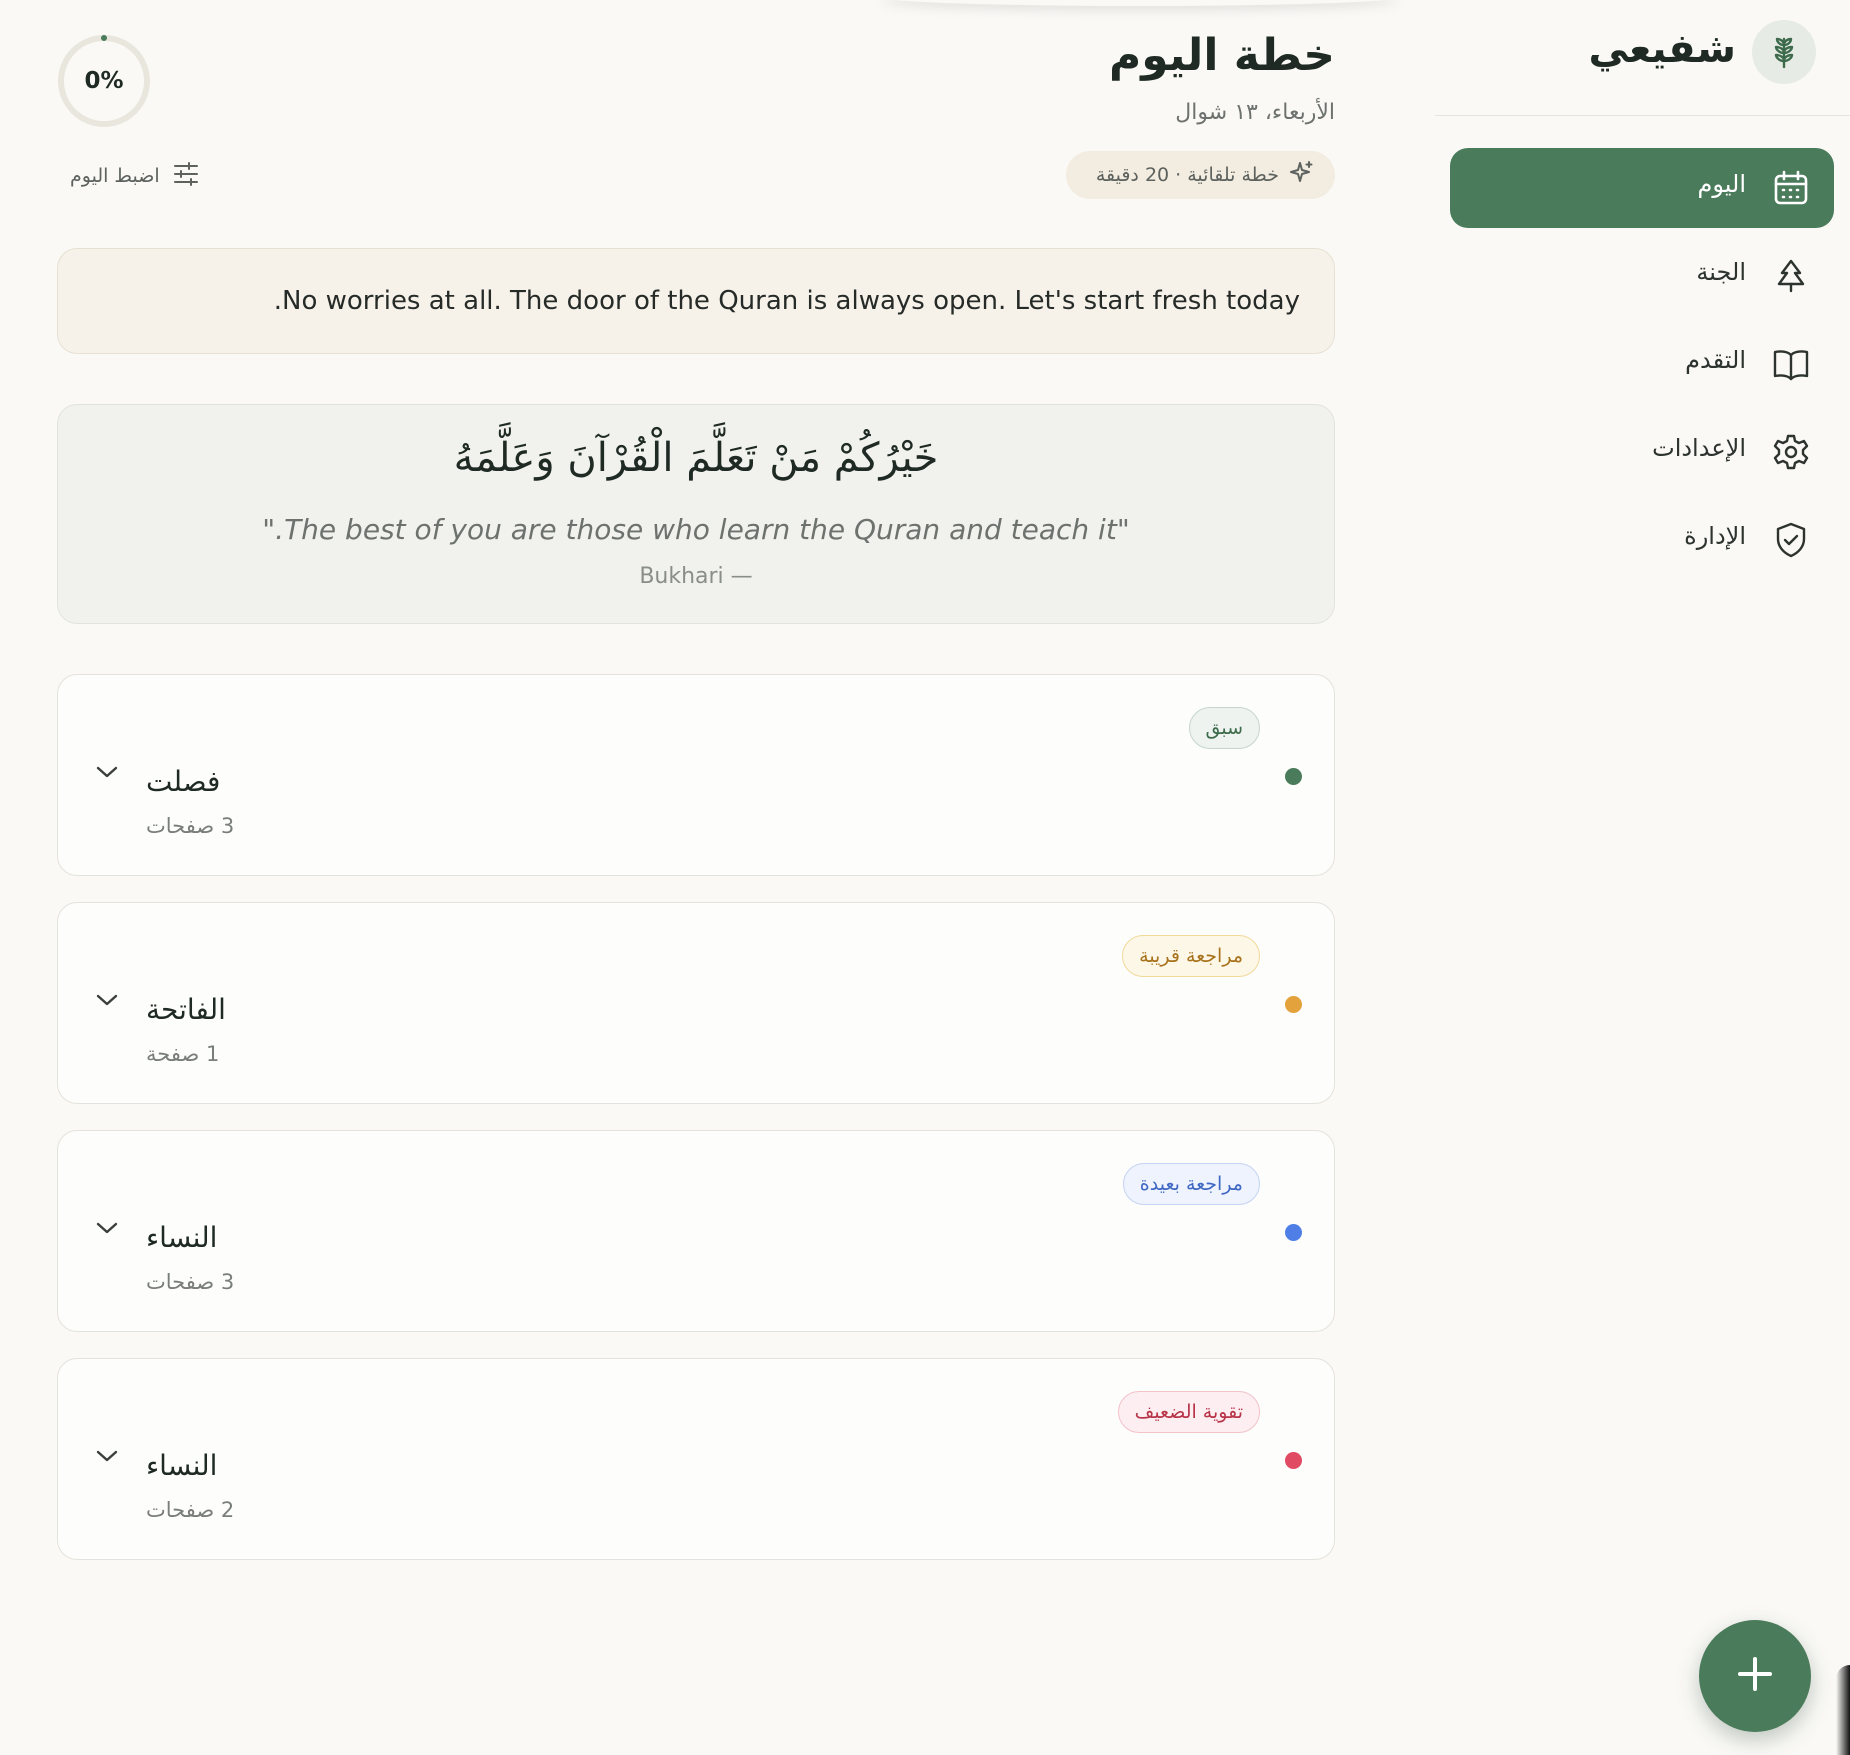 The width and height of the screenshot is (1850, 1755). I want to click on sliders-icon, so click(186, 176).